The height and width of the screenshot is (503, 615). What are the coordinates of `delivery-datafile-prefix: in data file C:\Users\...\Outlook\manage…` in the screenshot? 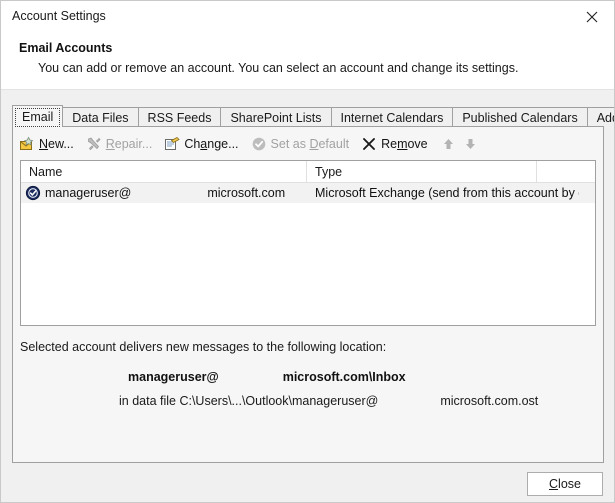 It's located at (249, 401).